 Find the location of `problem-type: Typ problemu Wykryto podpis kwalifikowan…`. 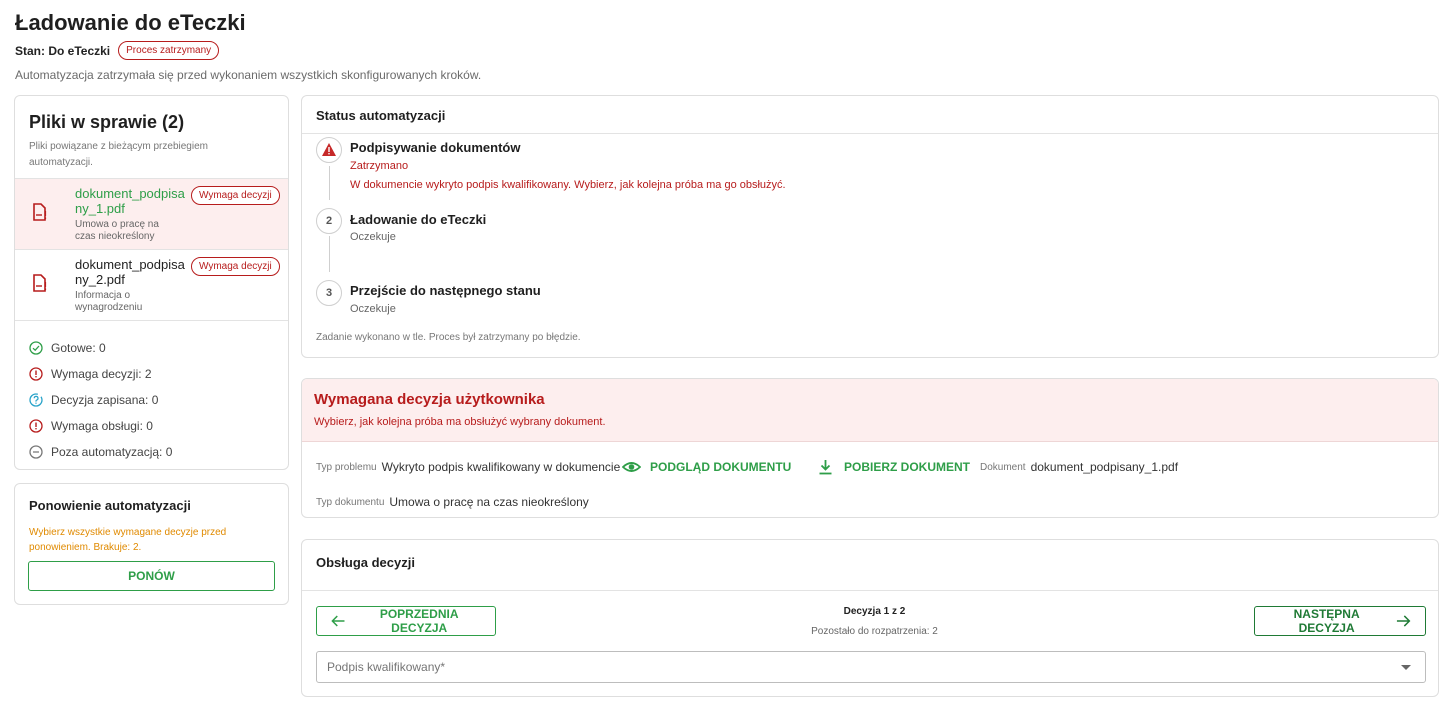

problem-type: Typ problemu Wykryto podpis kwalifikowan… is located at coordinates (468, 467).